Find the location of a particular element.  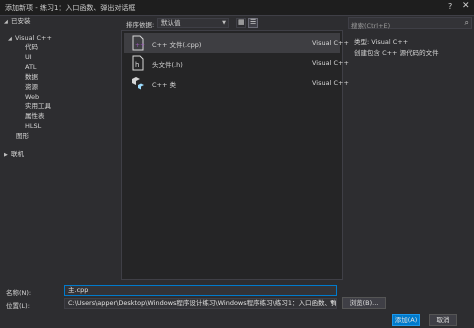

tree-item-resources: 资源 is located at coordinates (31, 87).